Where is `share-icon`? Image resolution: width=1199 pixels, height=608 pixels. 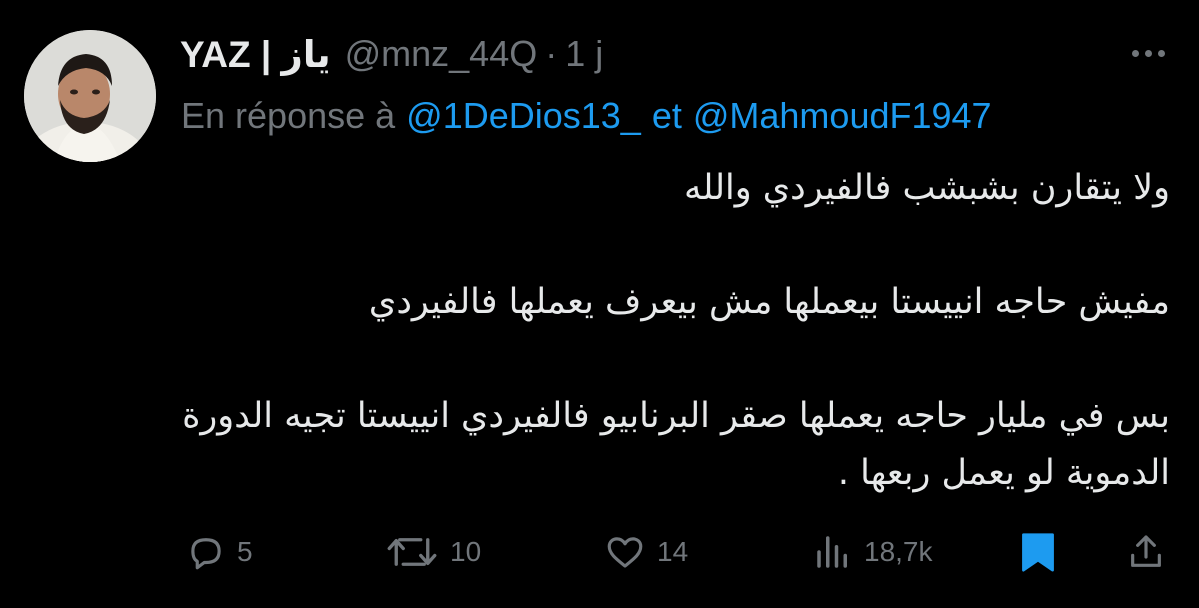 share-icon is located at coordinates (1146, 551).